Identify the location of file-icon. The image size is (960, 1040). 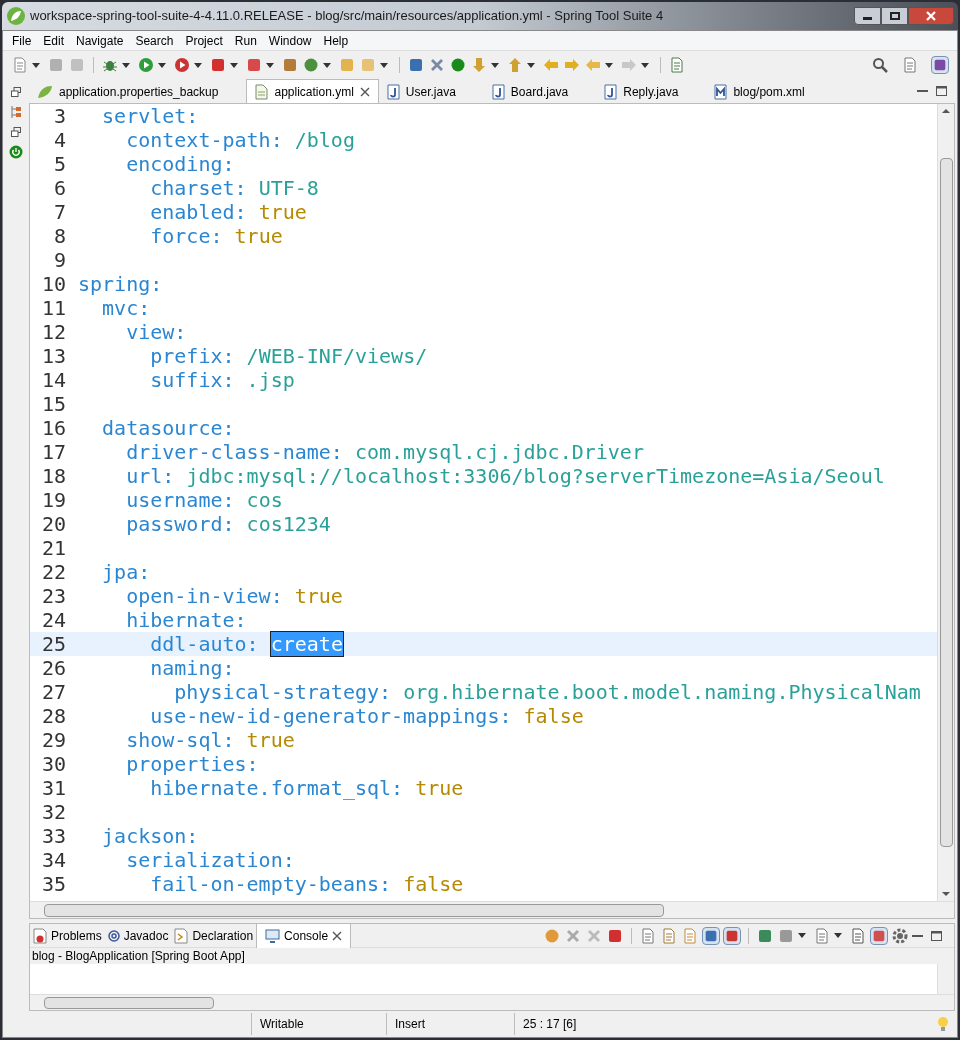
(262, 91).